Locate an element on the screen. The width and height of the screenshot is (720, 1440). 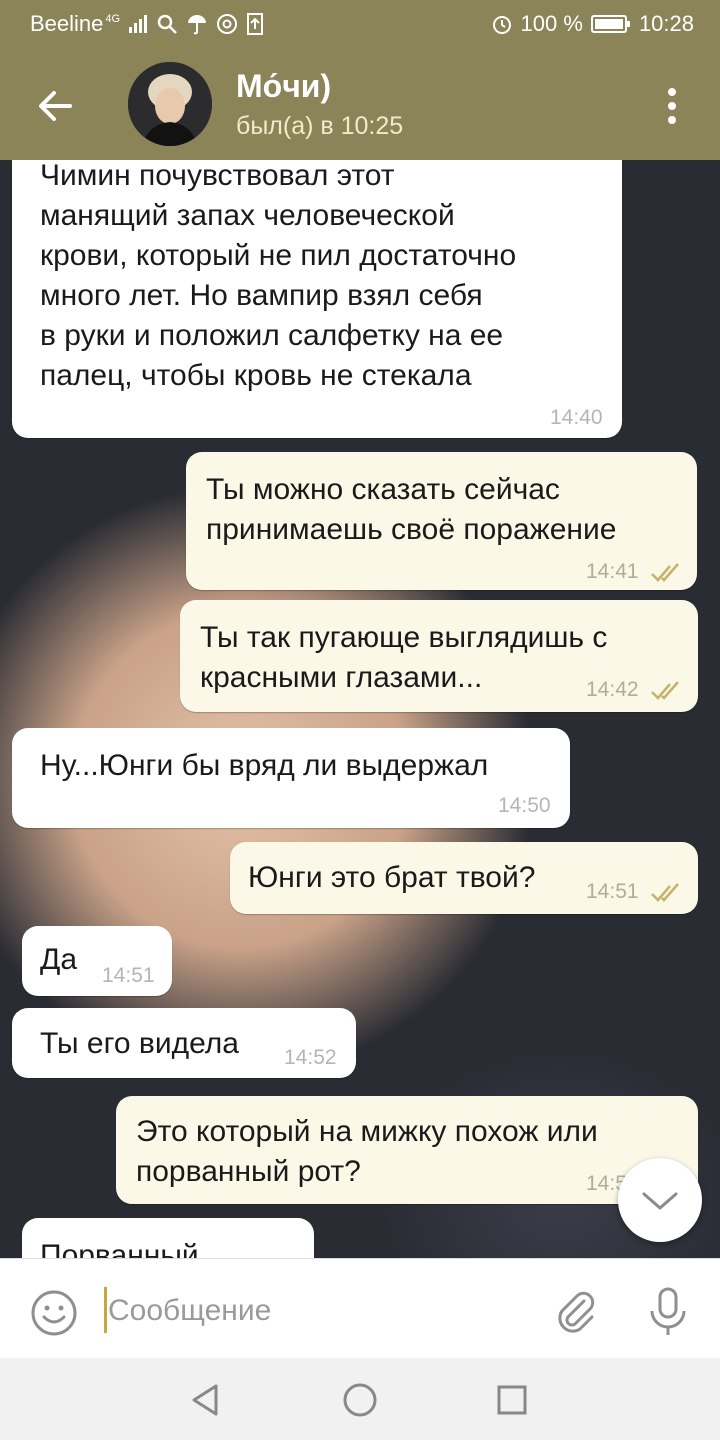
system-nav-bar is located at coordinates (360, 1399).